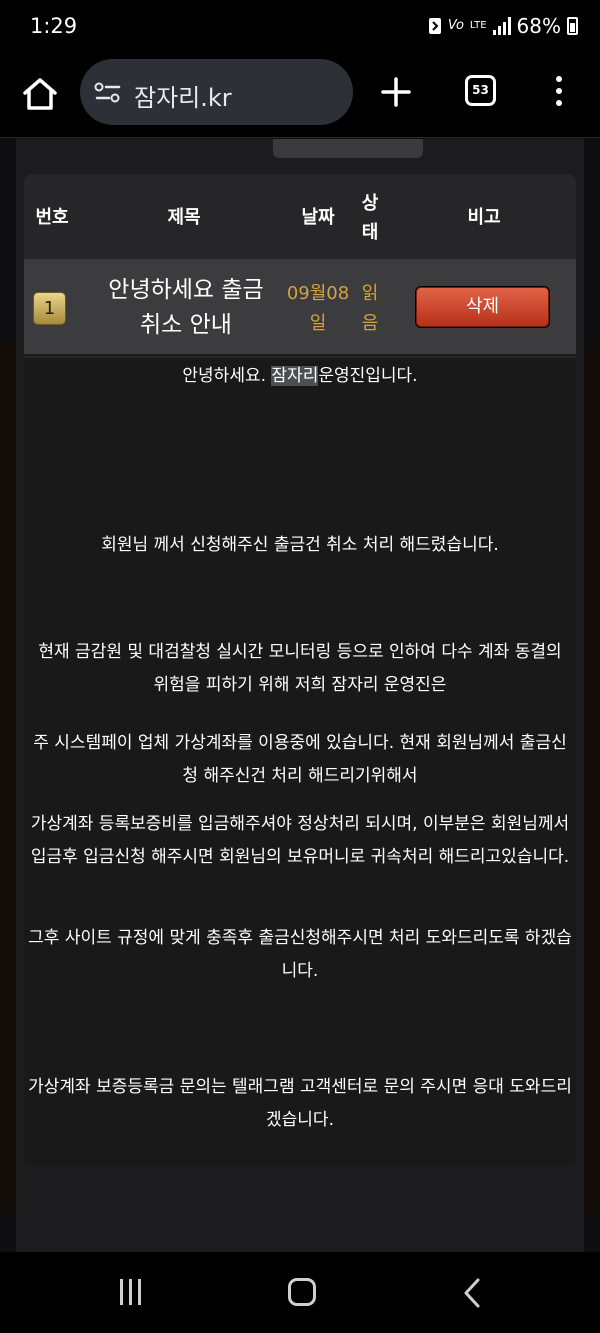 This screenshot has width=600, height=1333. I want to click on top-tab, so click(348, 148).